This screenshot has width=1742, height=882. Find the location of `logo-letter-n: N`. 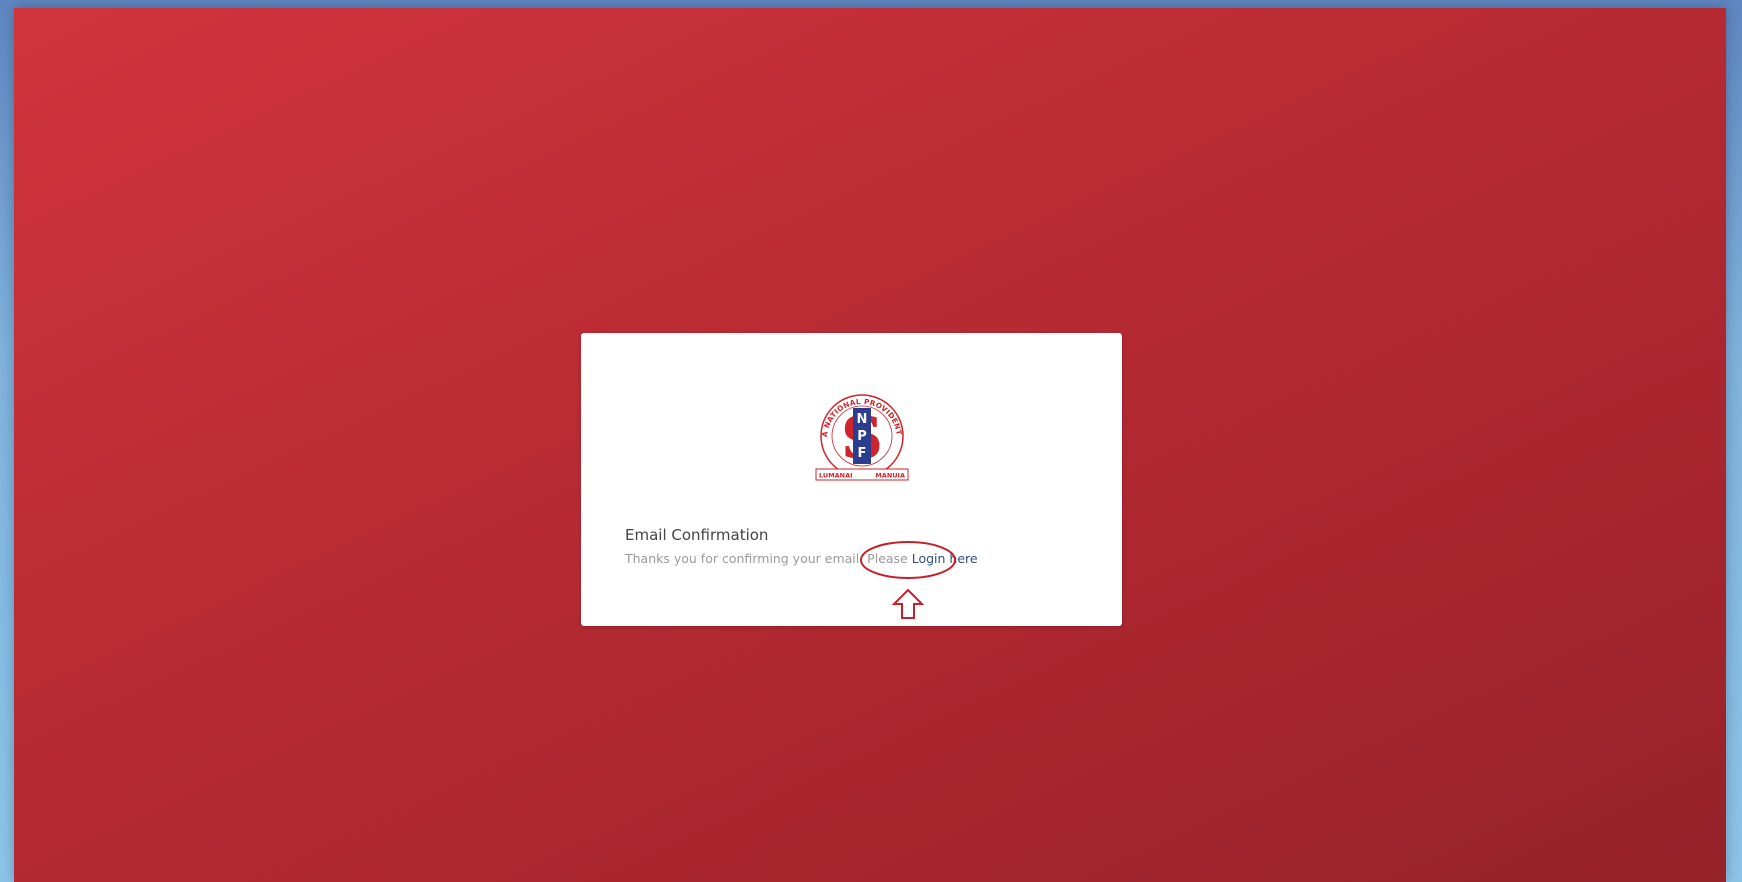

logo-letter-n: N is located at coordinates (862, 419).